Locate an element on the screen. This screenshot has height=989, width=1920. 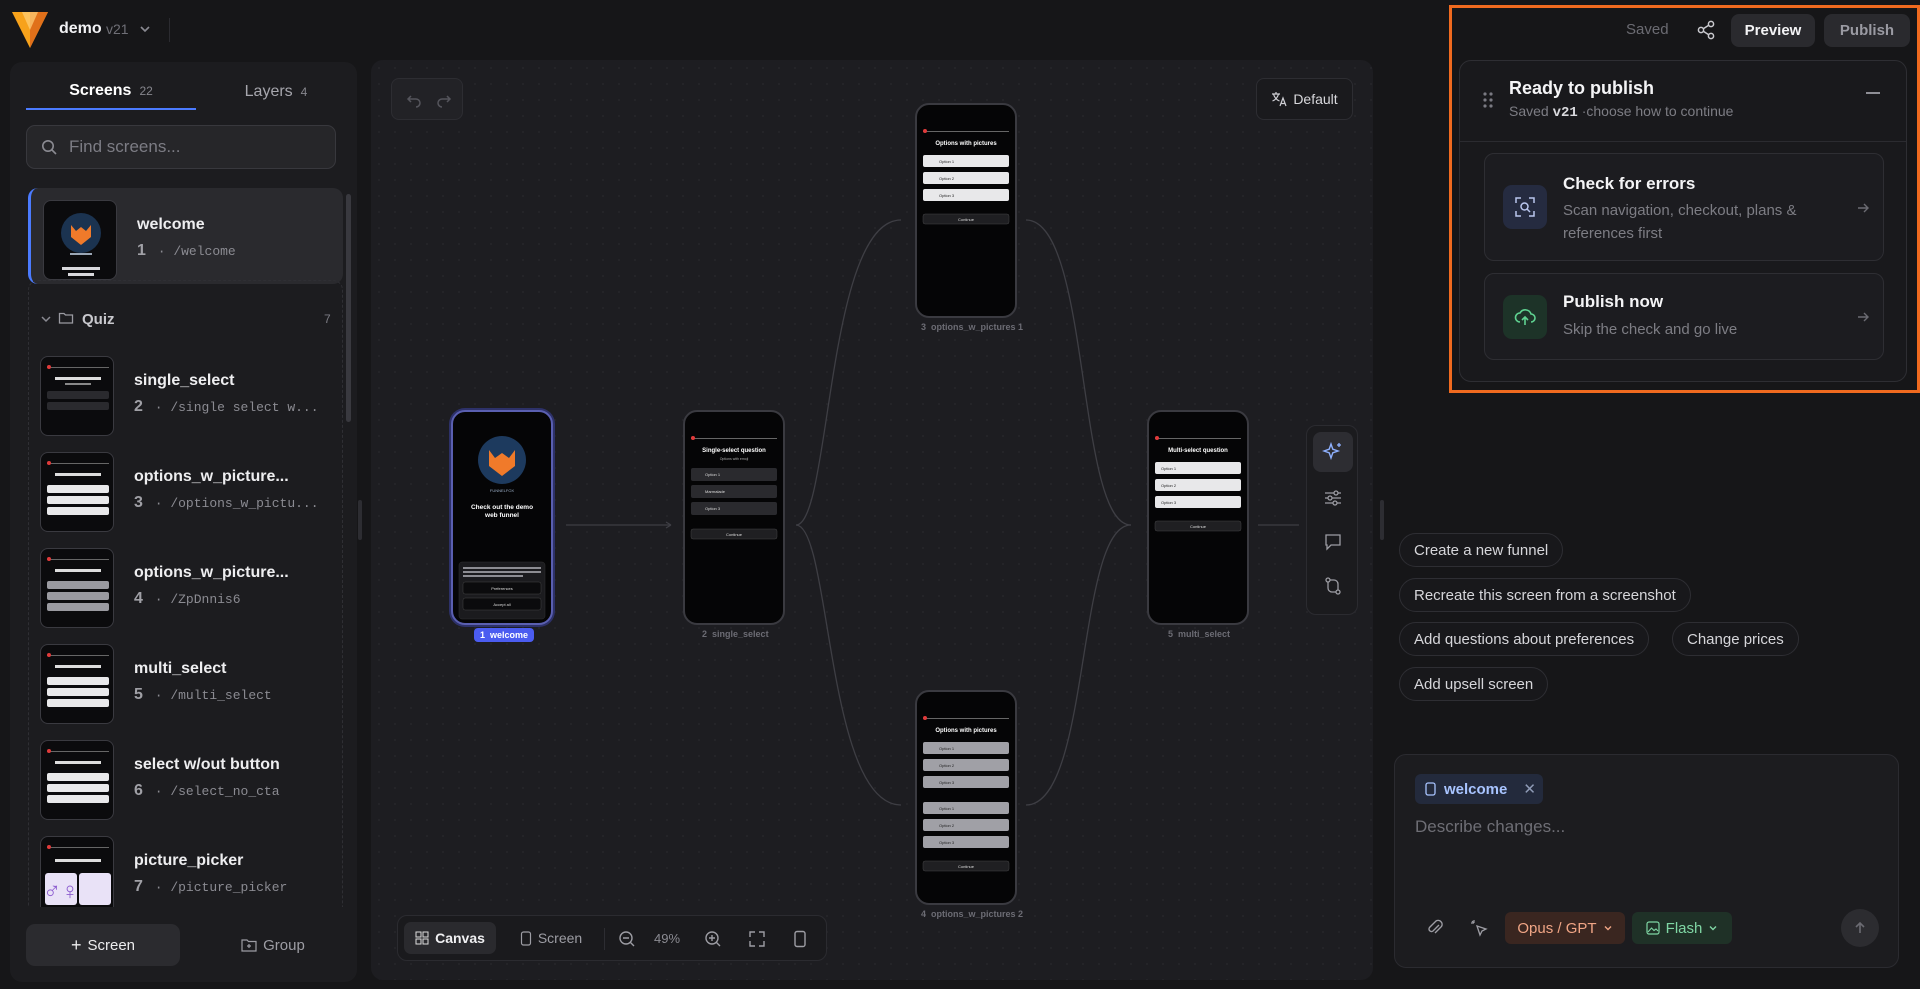
screen-view-label: Screen is located at coordinates (560, 938).